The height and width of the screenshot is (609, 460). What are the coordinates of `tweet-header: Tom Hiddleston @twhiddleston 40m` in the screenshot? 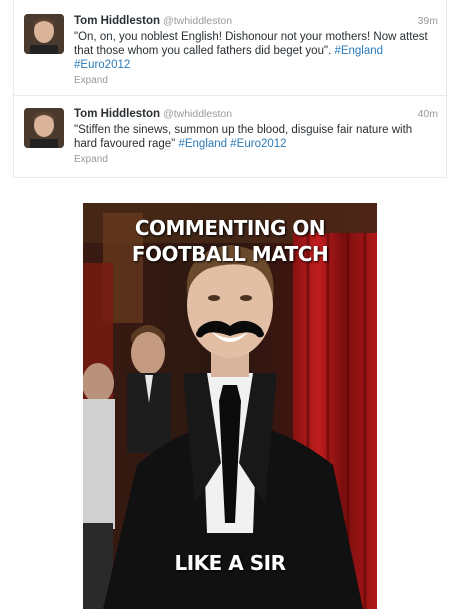 It's located at (256, 114).